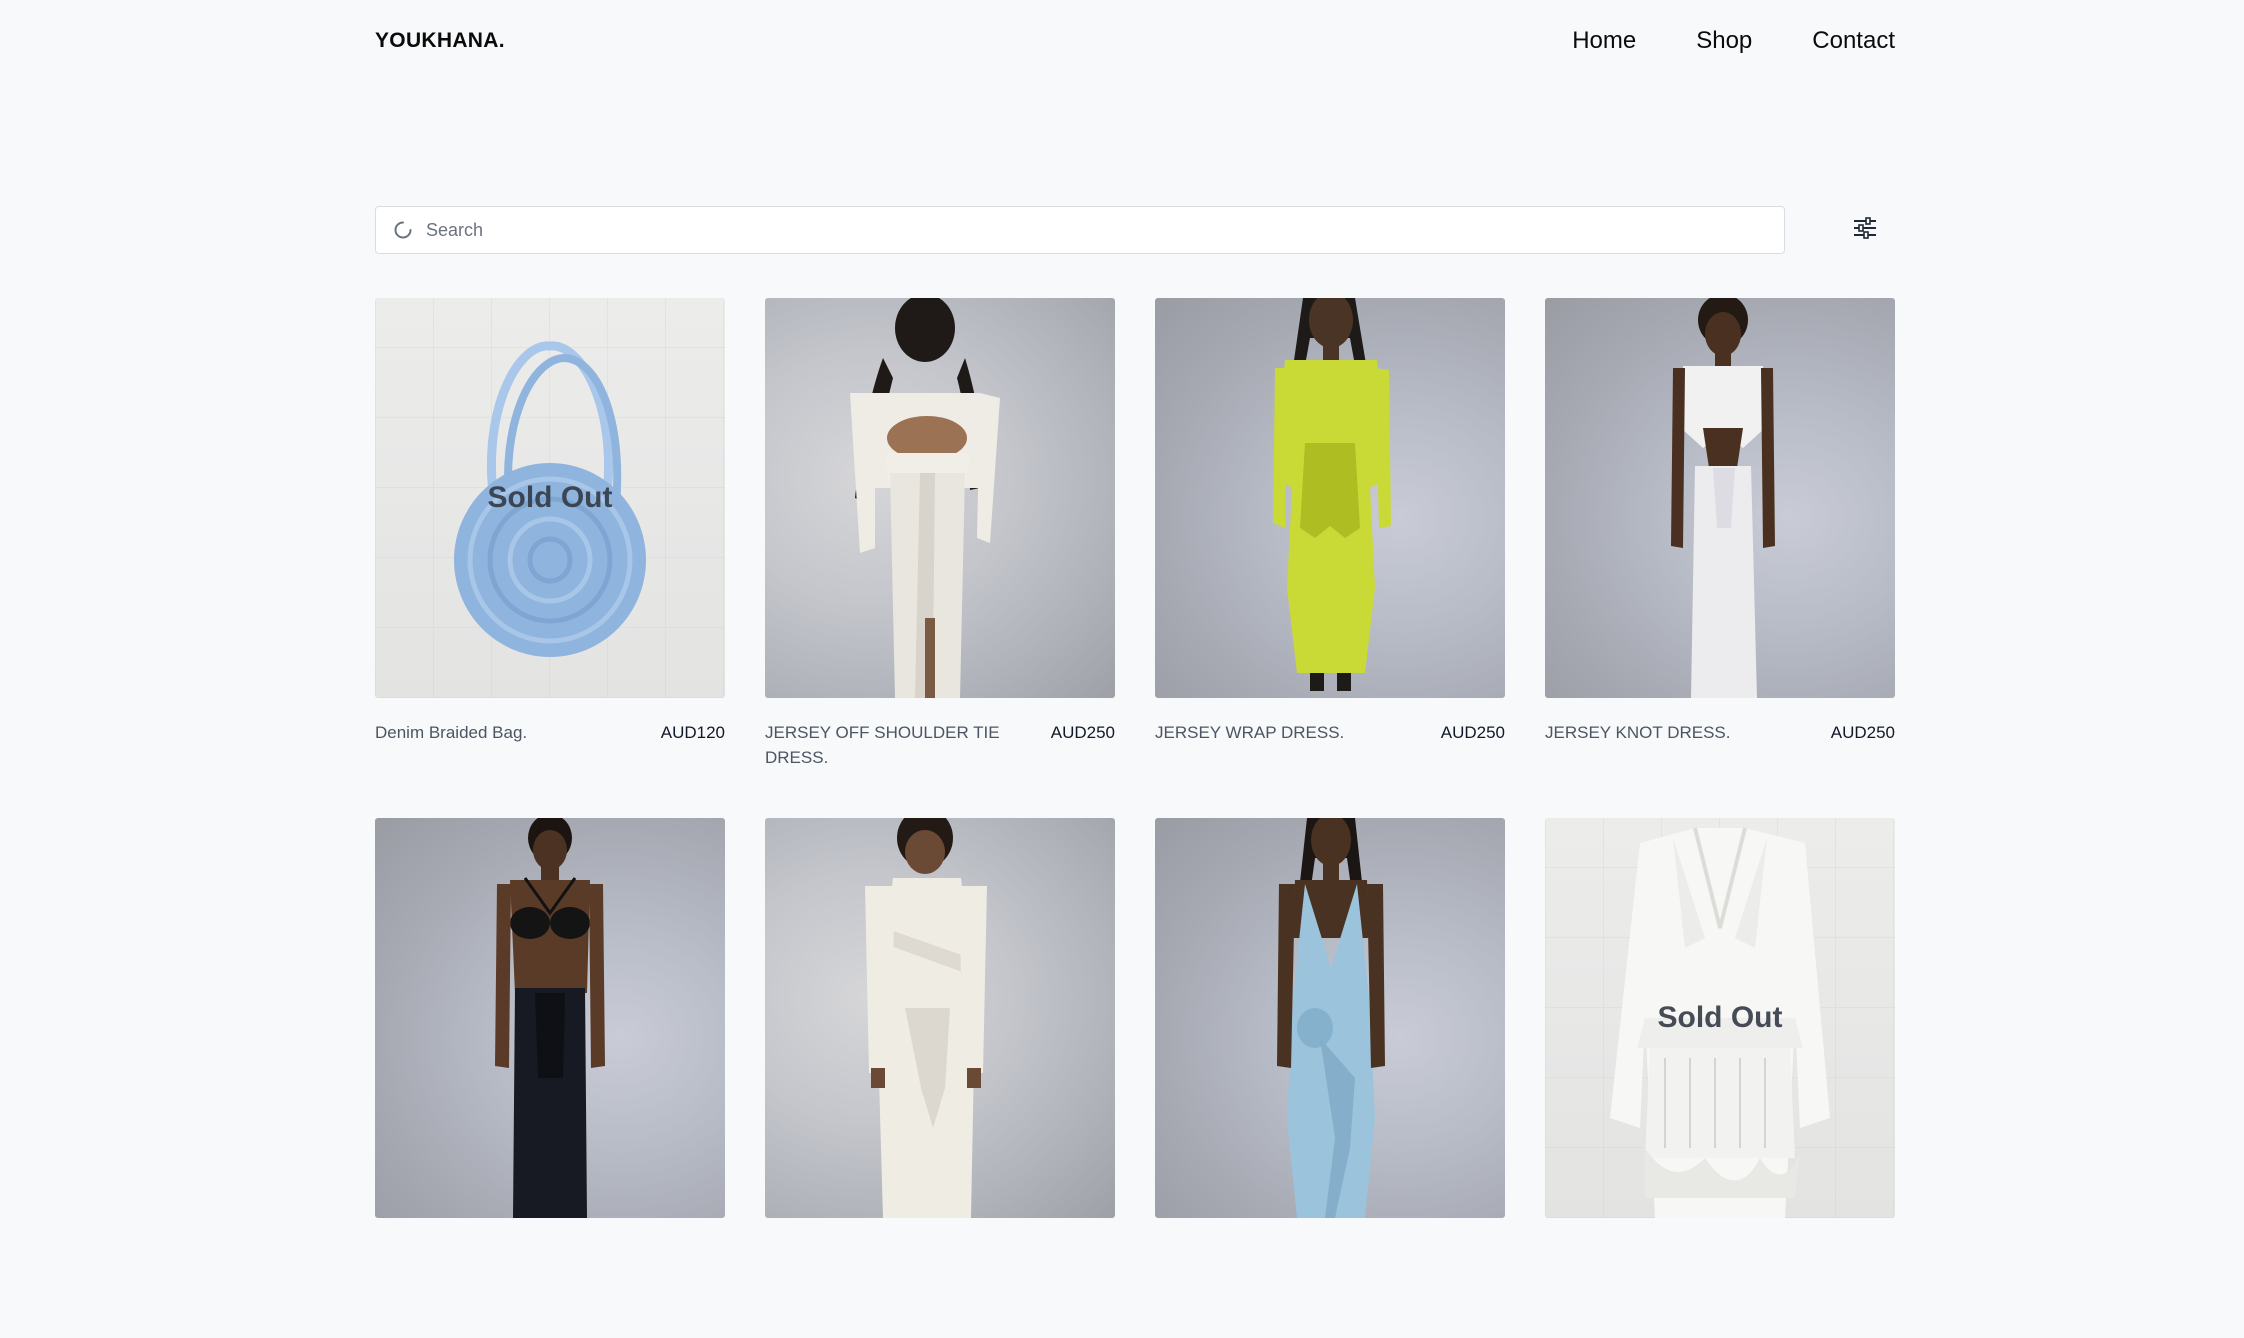 The width and height of the screenshot is (2244, 1338). What do you see at coordinates (403, 230) in the screenshot?
I see `loading-spinner-icon` at bounding box center [403, 230].